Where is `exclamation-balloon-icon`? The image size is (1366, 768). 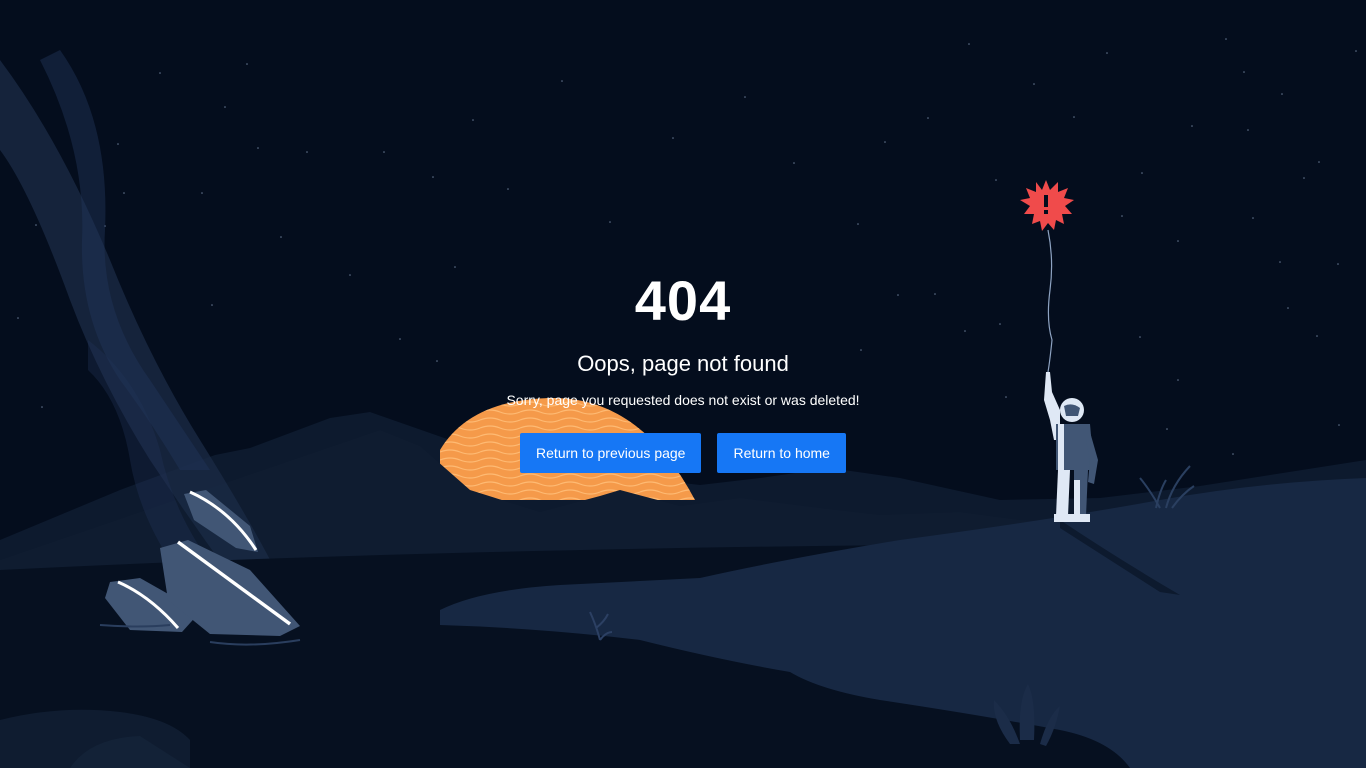
exclamation-balloon-icon is located at coordinates (1047, 205).